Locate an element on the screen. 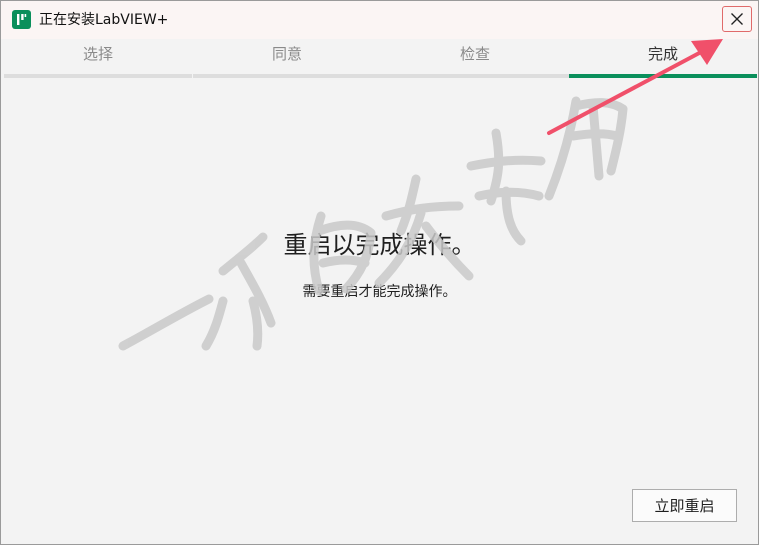 Image resolution: width=759 pixels, height=545 pixels. tab-select: 选择 is located at coordinates (98, 59).